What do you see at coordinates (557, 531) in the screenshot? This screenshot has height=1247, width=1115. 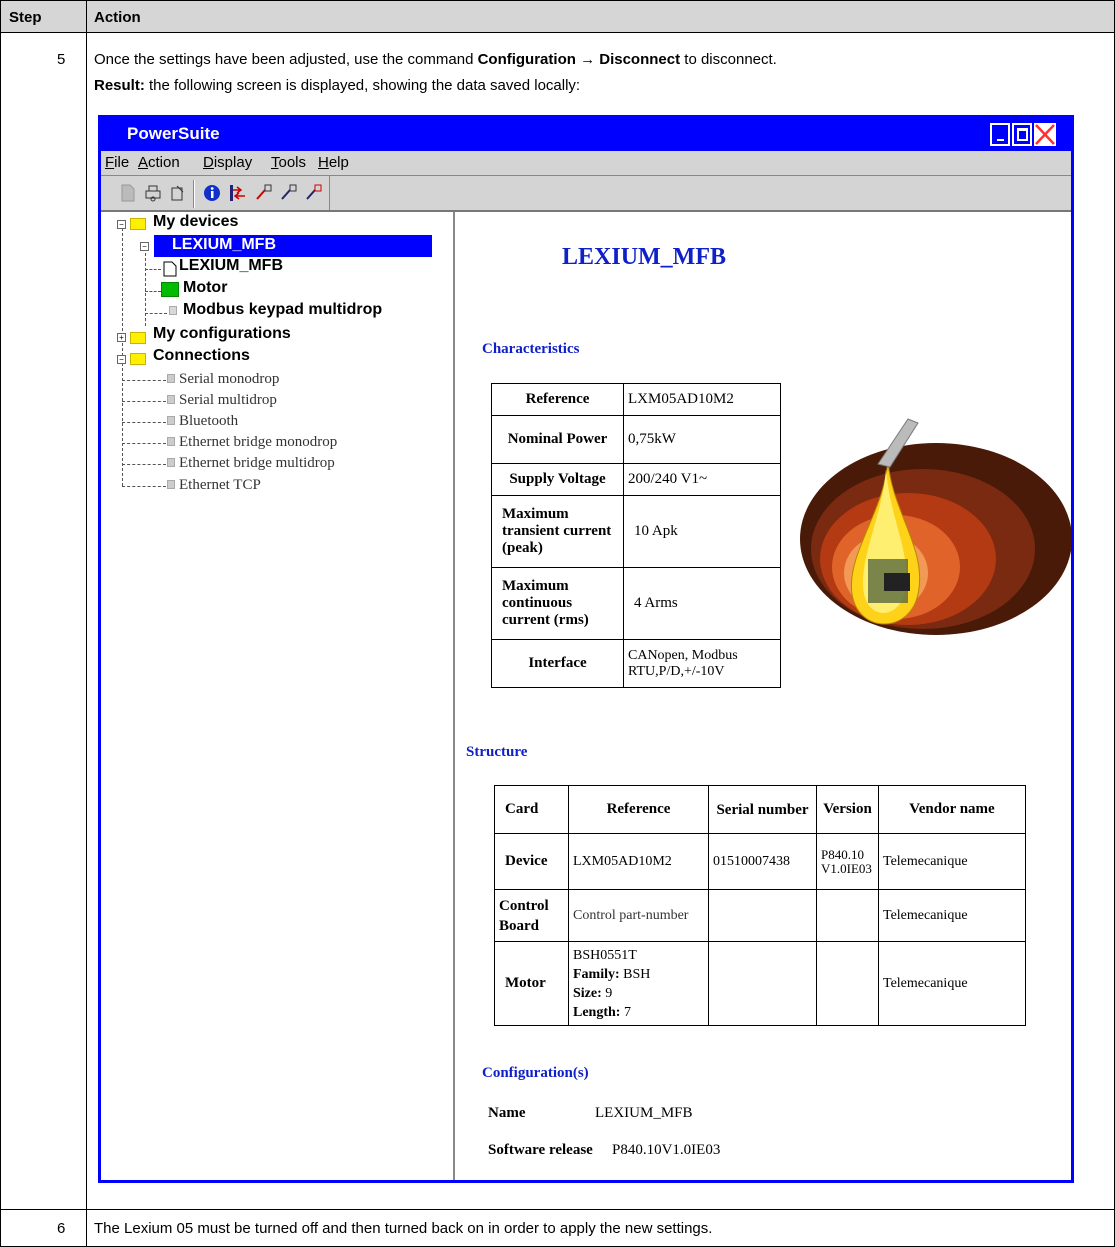 I see `table-cell: Maximum transient current (peak)` at bounding box center [557, 531].